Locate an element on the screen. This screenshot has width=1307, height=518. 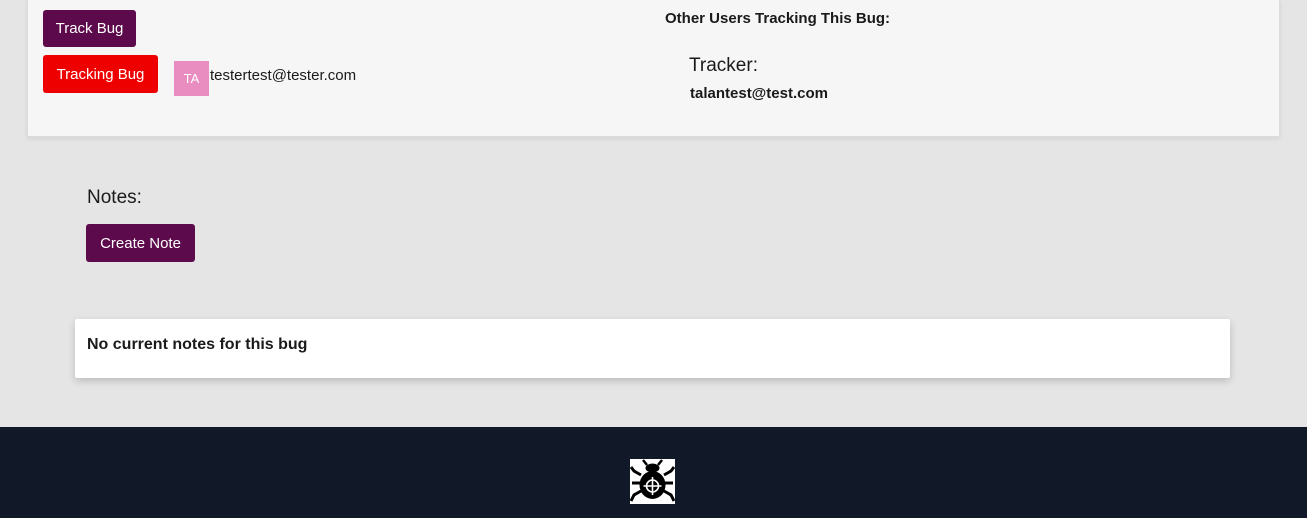
other-trackers-title: Other Users Tracking This Bug: is located at coordinates (778, 18).